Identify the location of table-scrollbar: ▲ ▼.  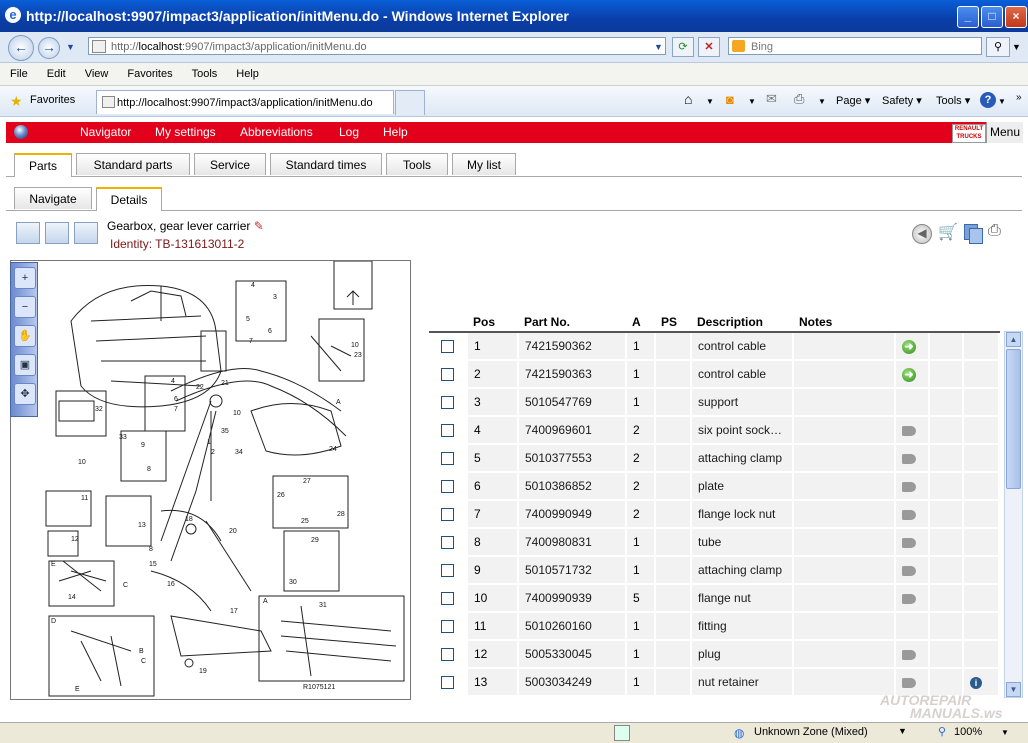
(1013, 514).